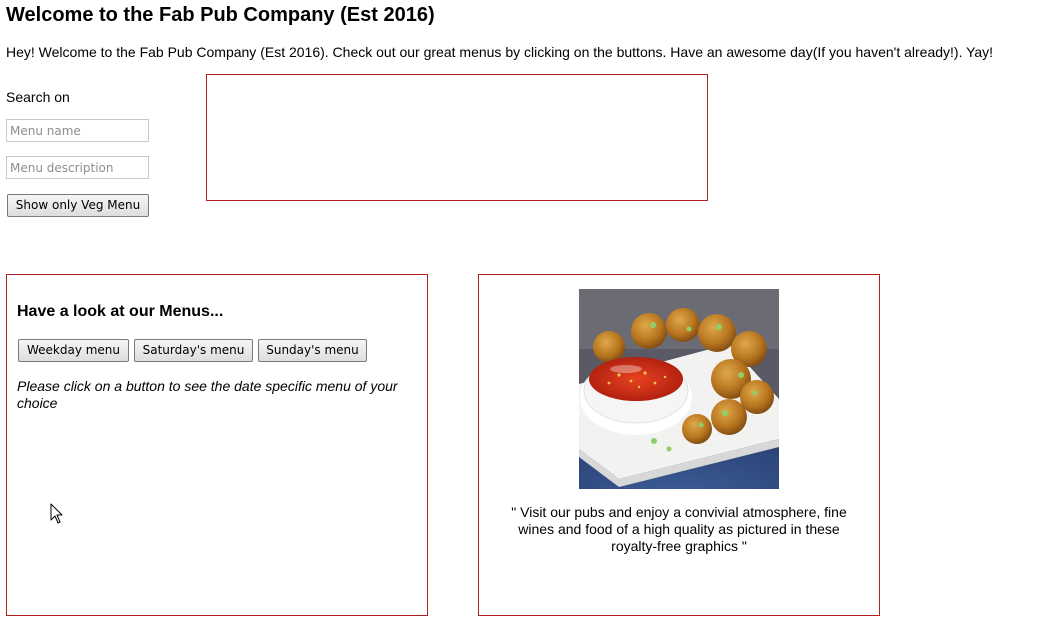 This screenshot has width=1048, height=637. Describe the element at coordinates (679, 389) in the screenshot. I see `food-photo` at that location.